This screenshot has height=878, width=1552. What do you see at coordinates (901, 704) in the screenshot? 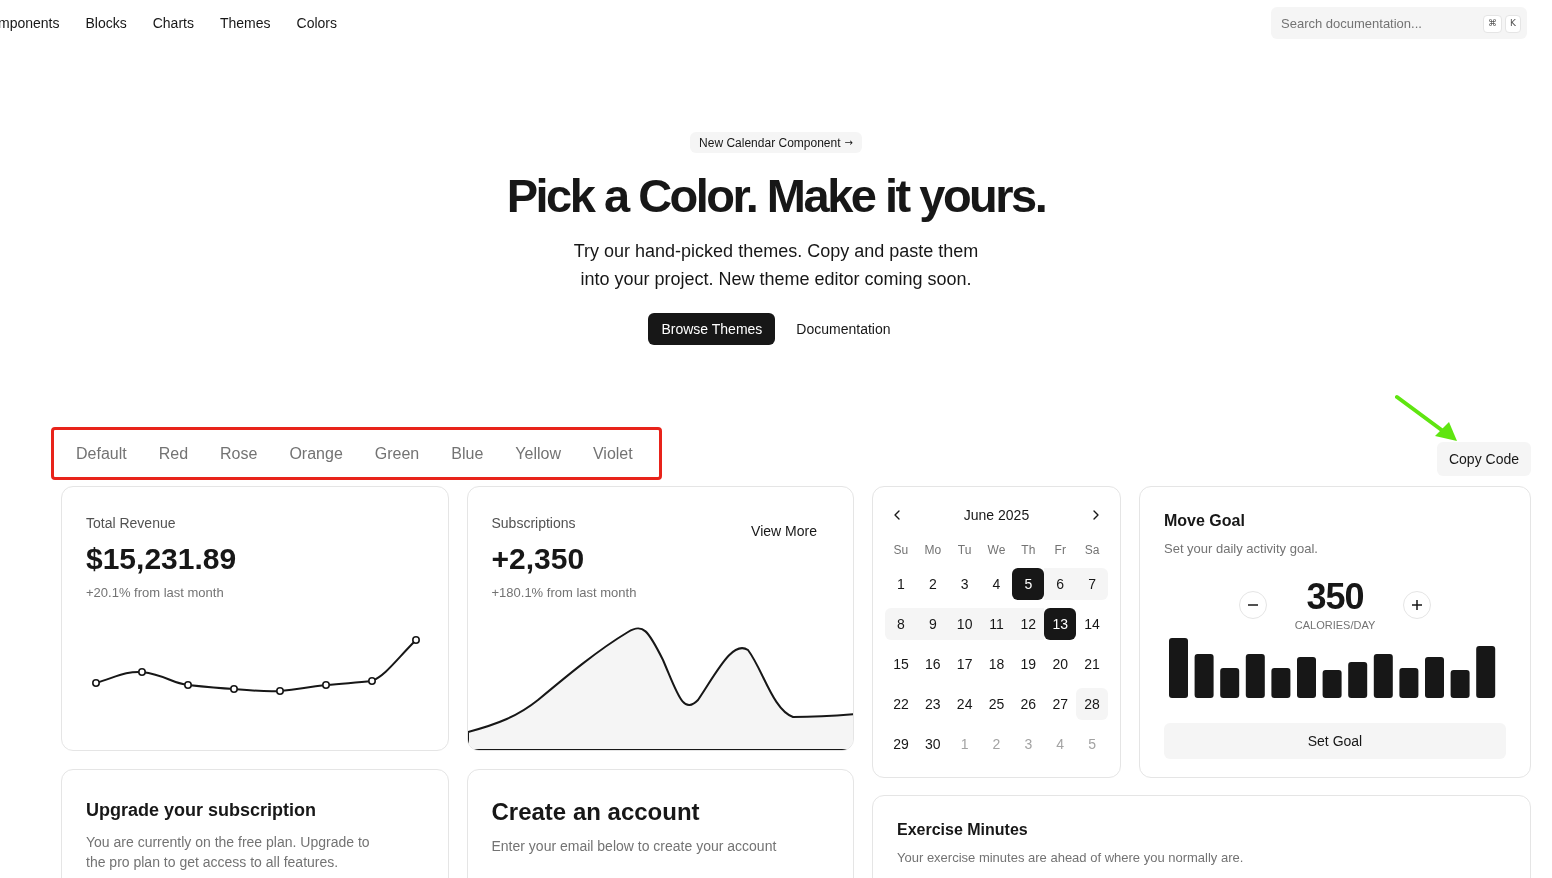
I see `calendar-day: 22` at bounding box center [901, 704].